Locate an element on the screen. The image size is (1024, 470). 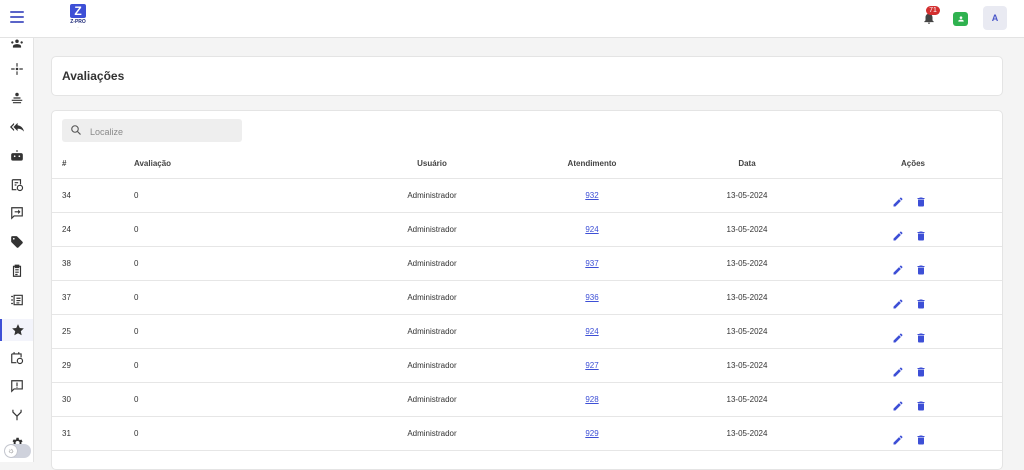
cell-atendimento: 937 is located at coordinates (592, 263).